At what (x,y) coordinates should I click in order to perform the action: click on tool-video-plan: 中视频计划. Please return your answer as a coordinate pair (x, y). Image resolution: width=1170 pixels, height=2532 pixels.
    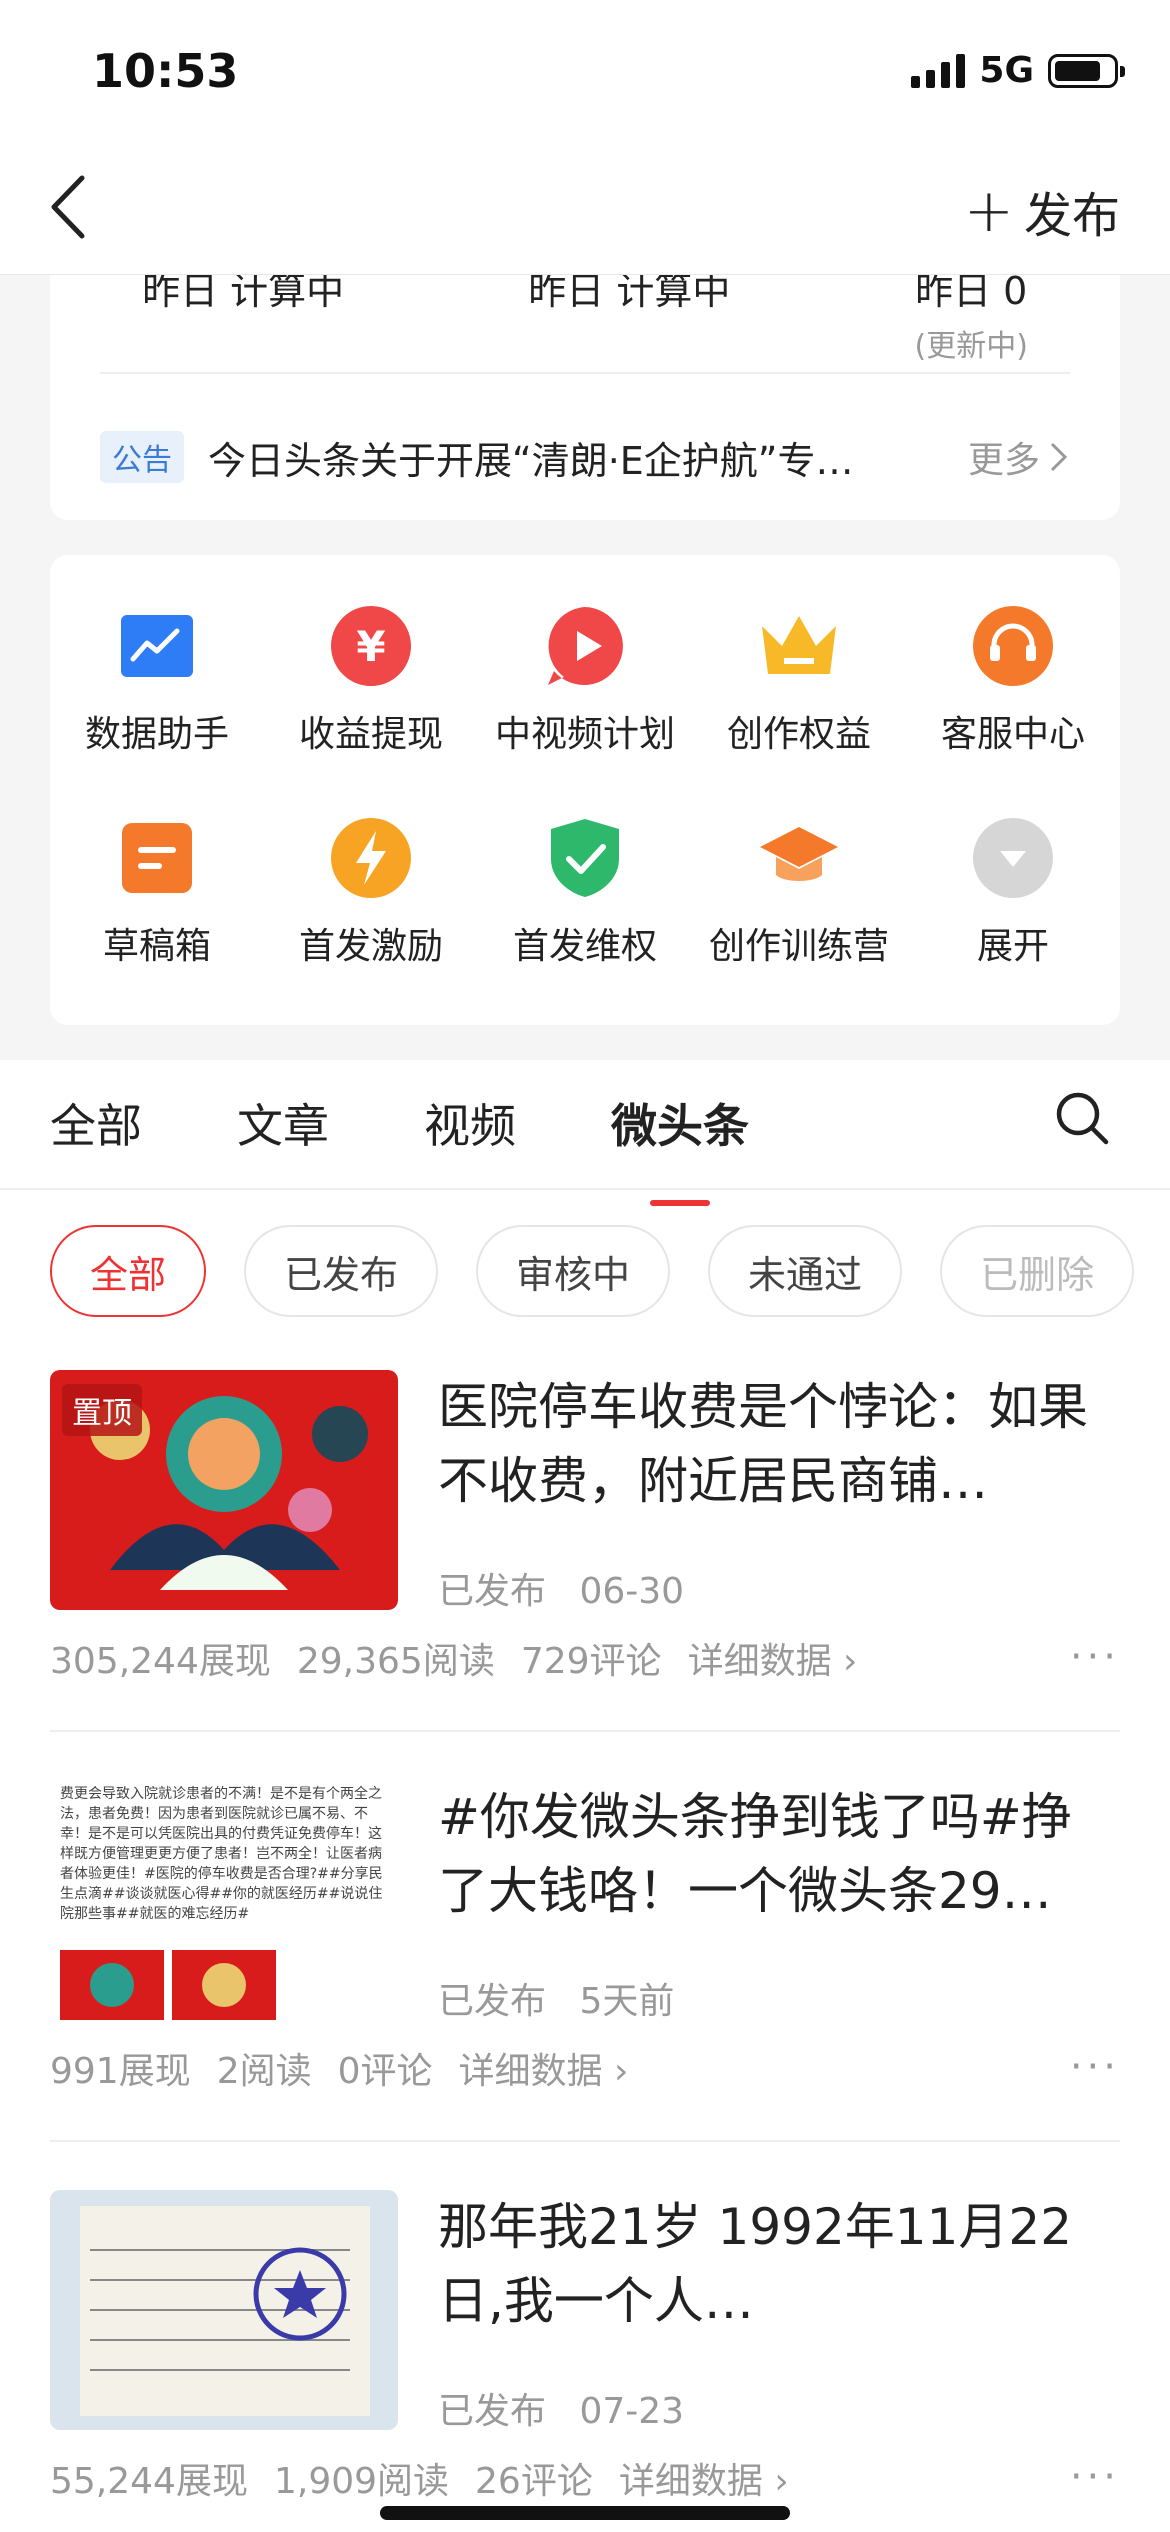
    Looking at the image, I should click on (585, 681).